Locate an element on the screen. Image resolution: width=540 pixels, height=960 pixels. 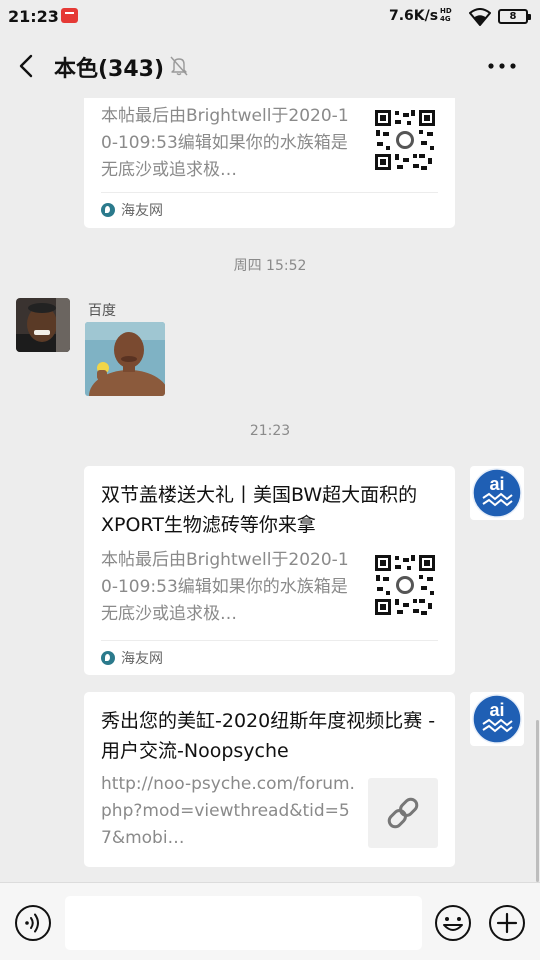
network-type-top: HD is located at coordinates (446, 11).